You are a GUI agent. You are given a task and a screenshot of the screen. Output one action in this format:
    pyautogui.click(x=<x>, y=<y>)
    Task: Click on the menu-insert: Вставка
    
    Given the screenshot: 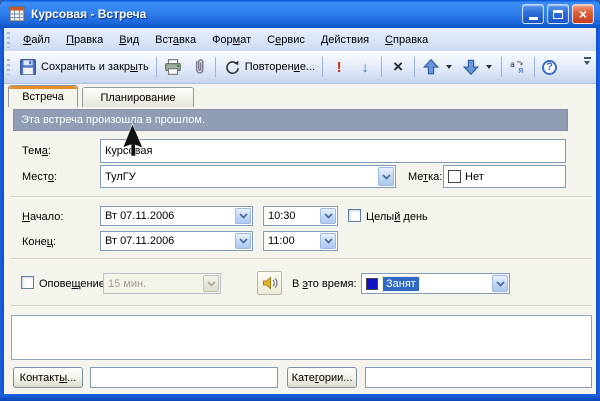 What is the action you would take?
    pyautogui.click(x=175, y=40)
    